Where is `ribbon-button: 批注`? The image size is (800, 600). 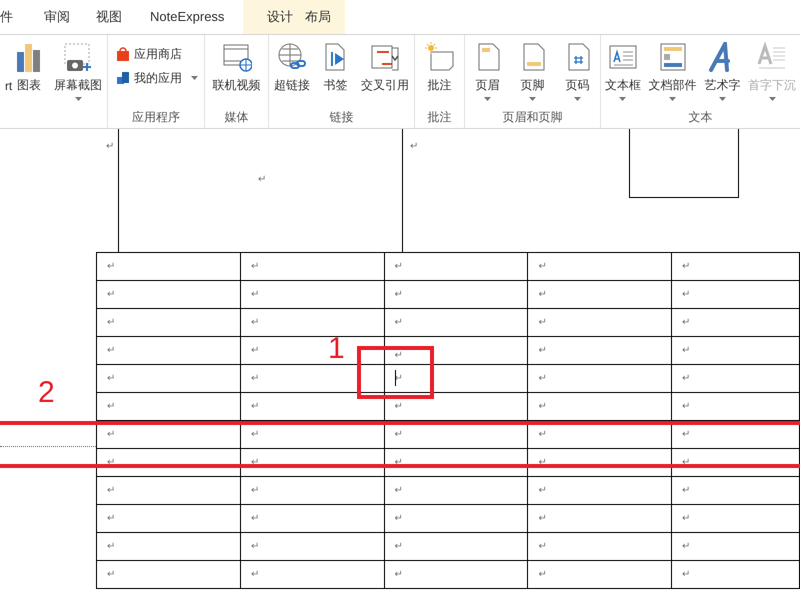
ribbon-button: 批注 is located at coordinates (439, 74).